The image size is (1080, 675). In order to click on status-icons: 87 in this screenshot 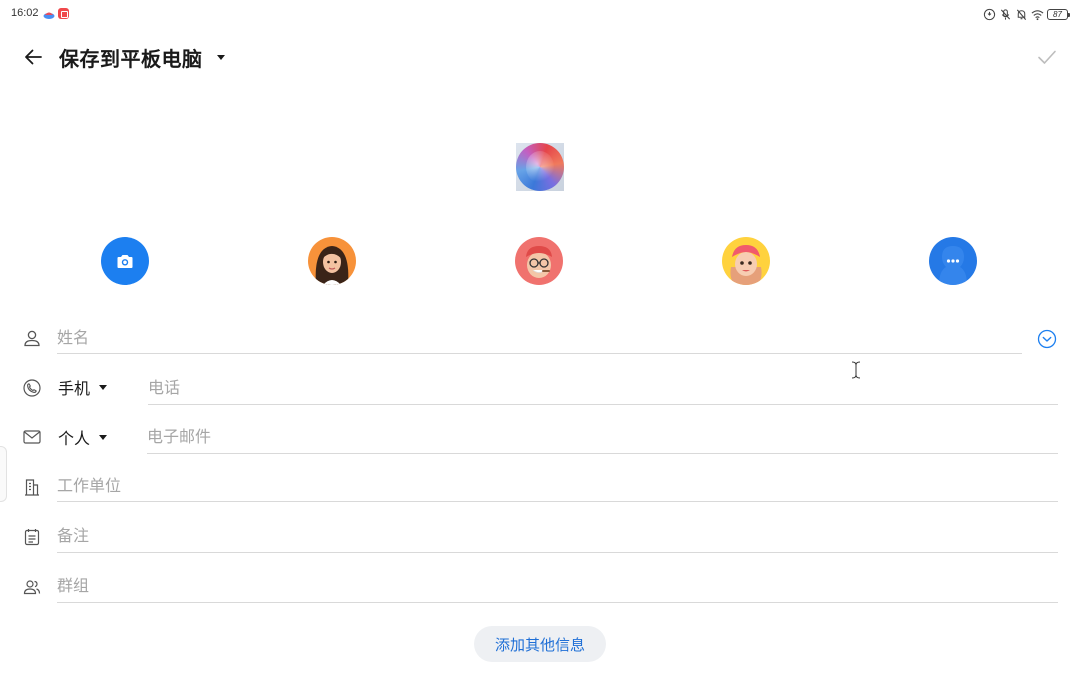, I will do `click(1026, 14)`.